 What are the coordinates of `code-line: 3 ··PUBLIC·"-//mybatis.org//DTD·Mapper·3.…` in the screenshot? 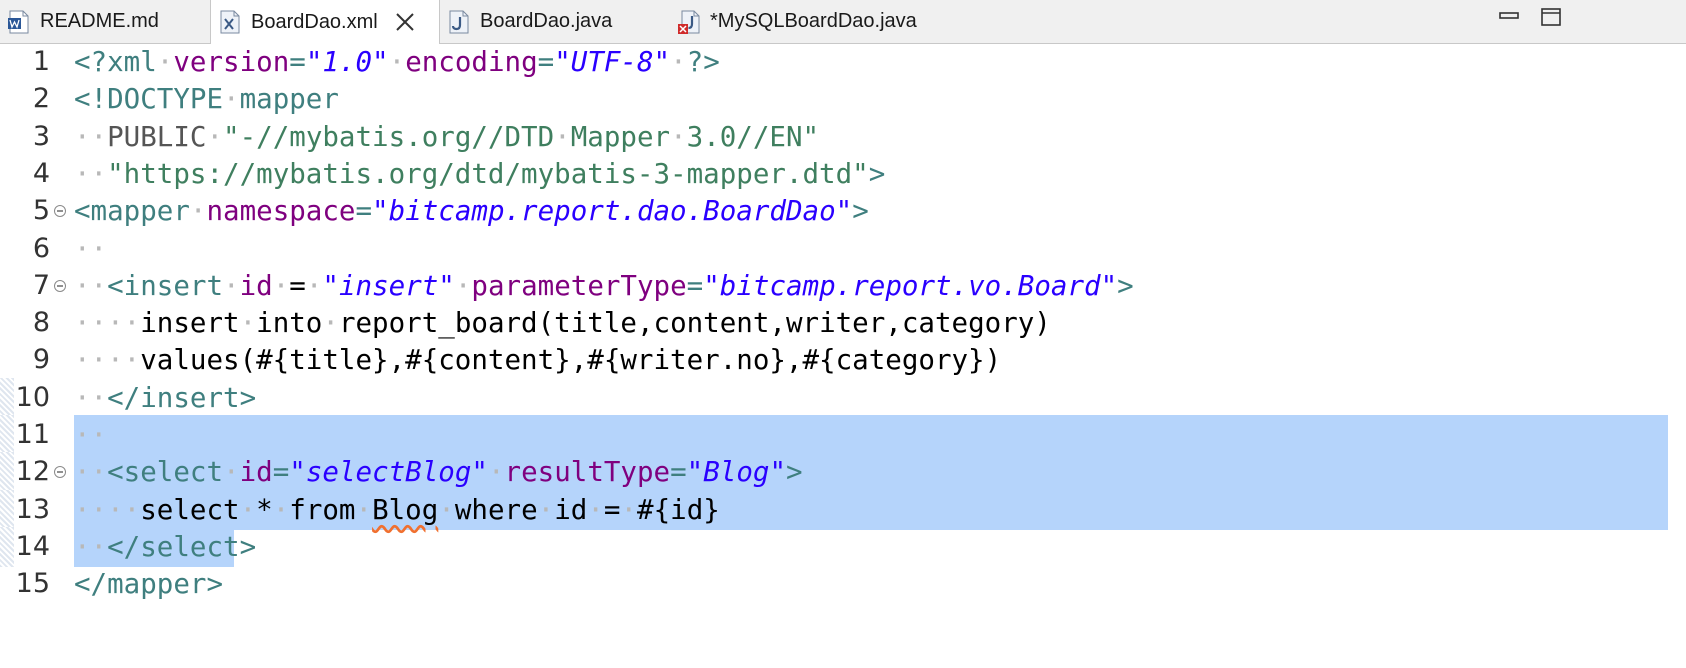 It's located at (843, 137).